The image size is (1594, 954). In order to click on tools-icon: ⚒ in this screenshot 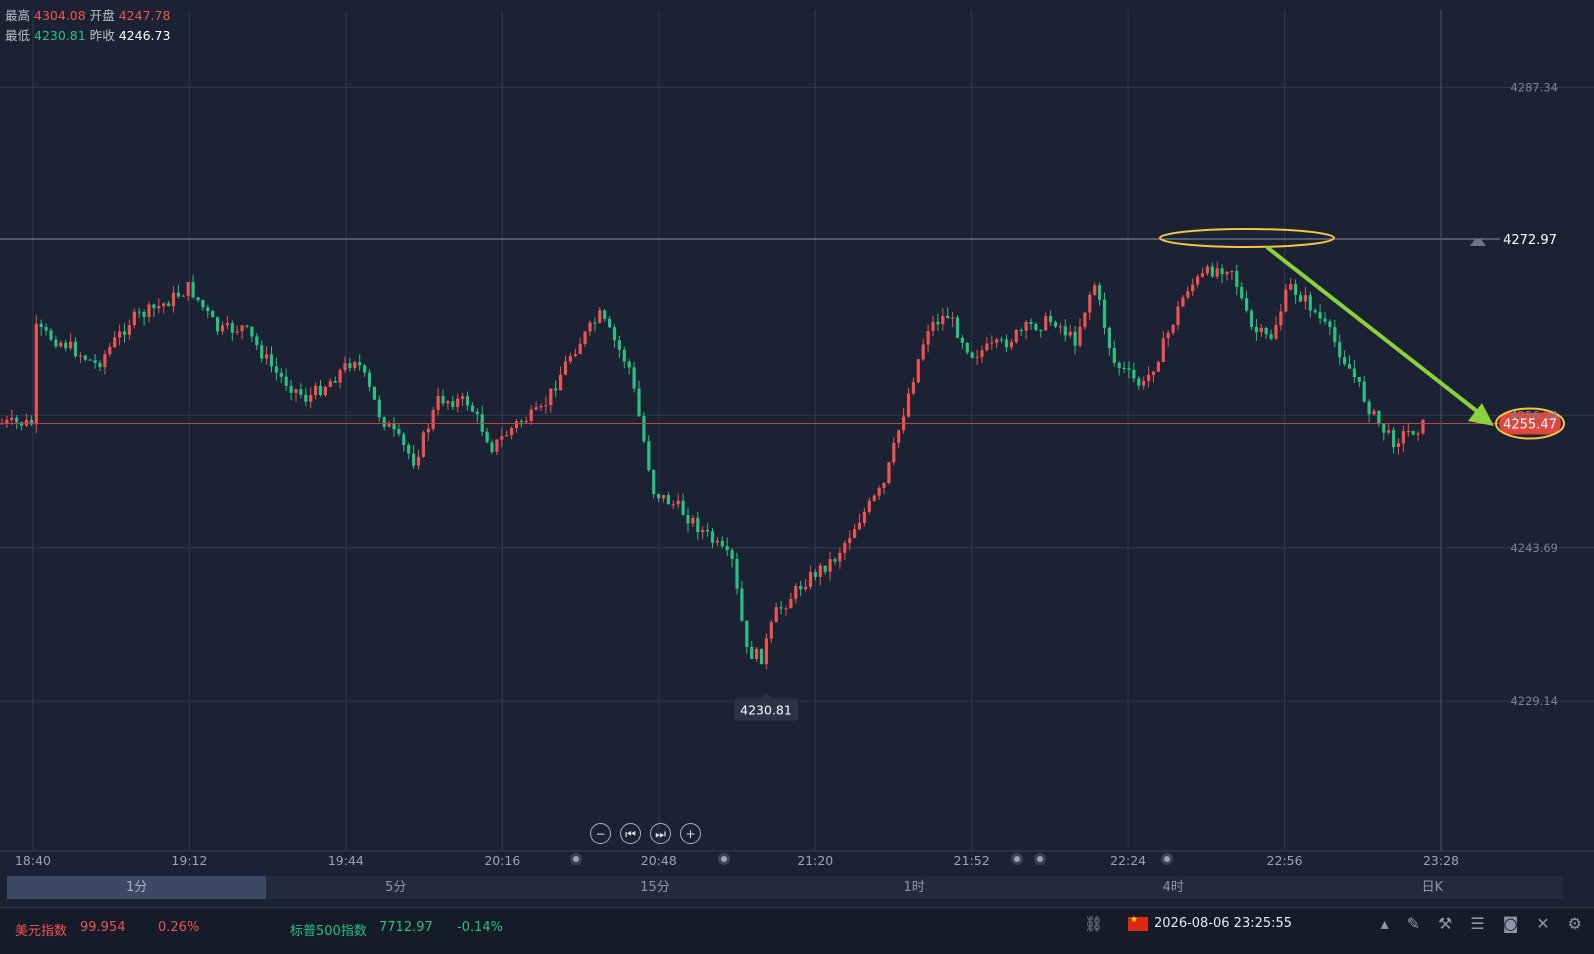, I will do `click(1445, 923)`.